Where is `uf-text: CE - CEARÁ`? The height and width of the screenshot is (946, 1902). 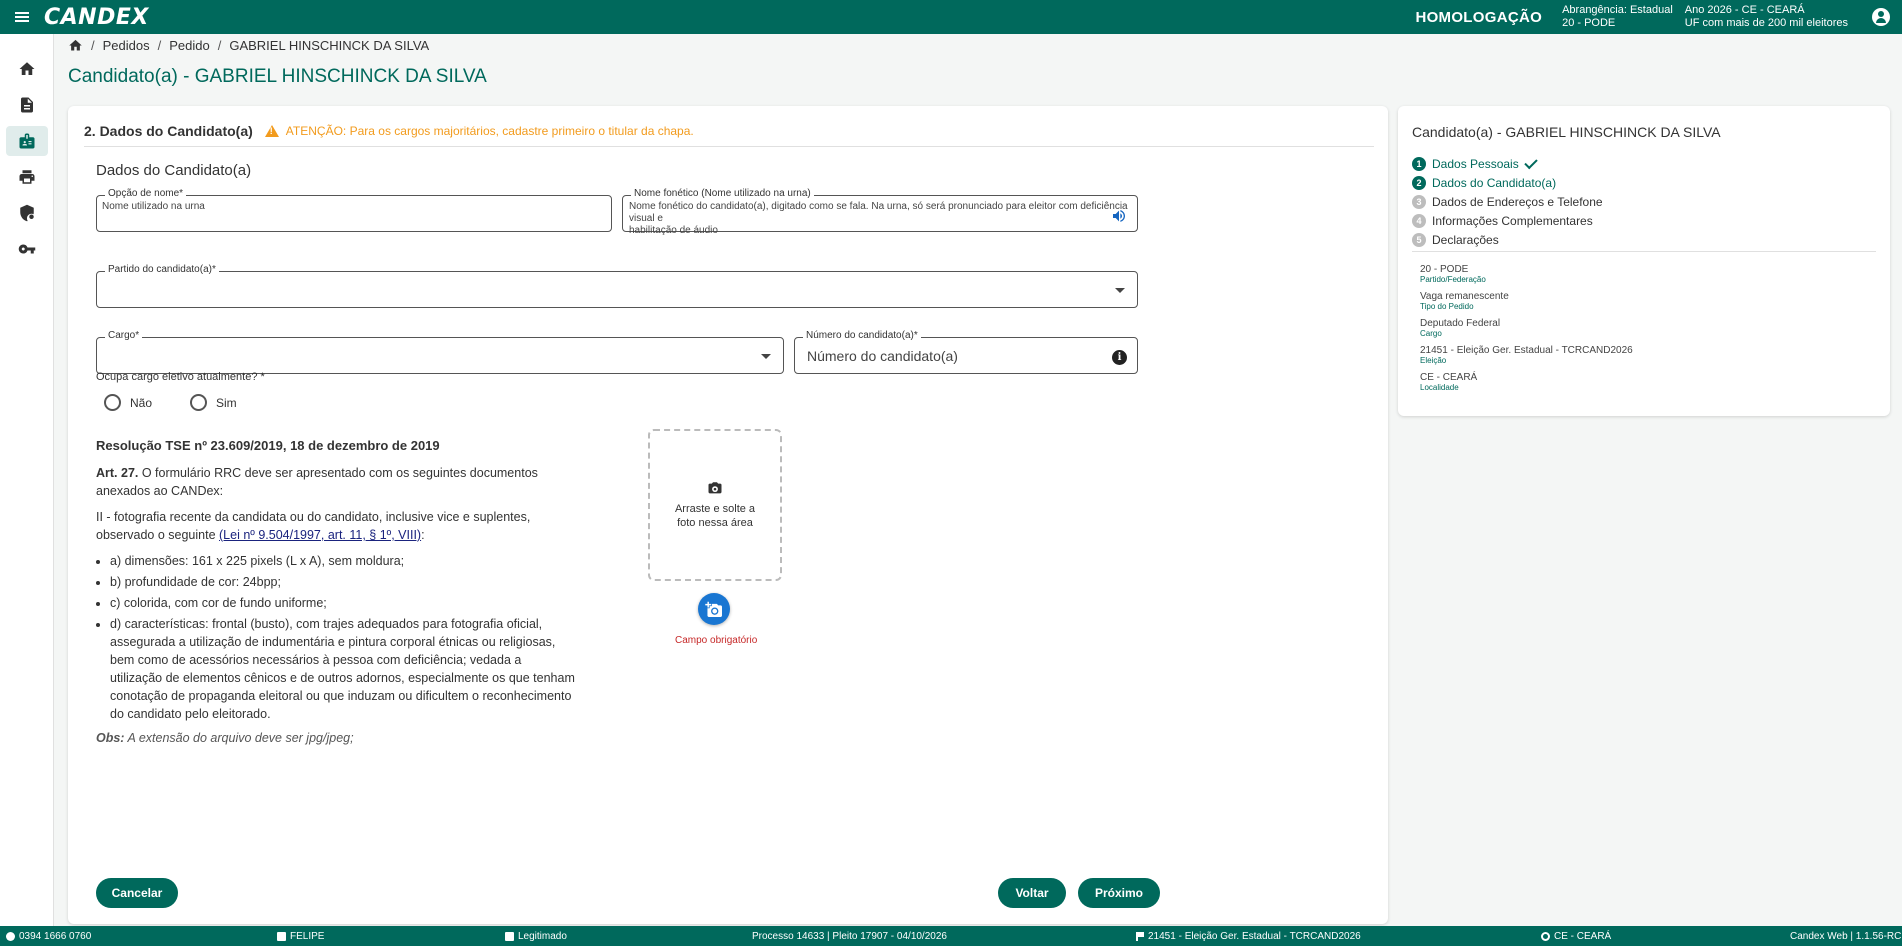 uf-text: CE - CEARÁ is located at coordinates (1583, 936).